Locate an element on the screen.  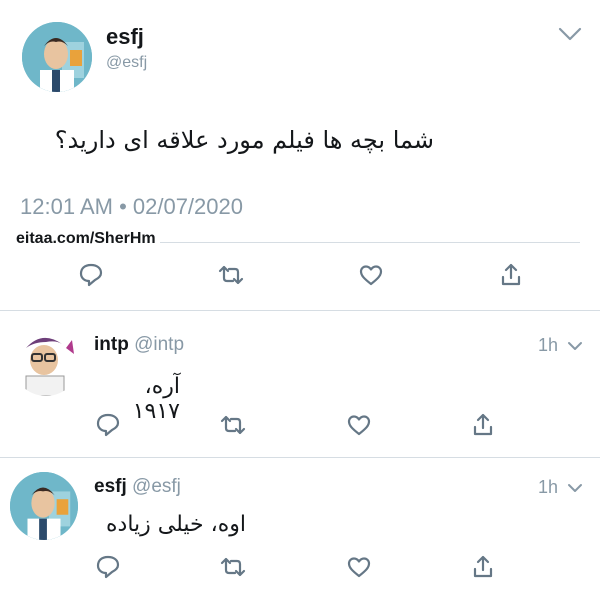
display-name: intp is located at coordinates (111, 344).